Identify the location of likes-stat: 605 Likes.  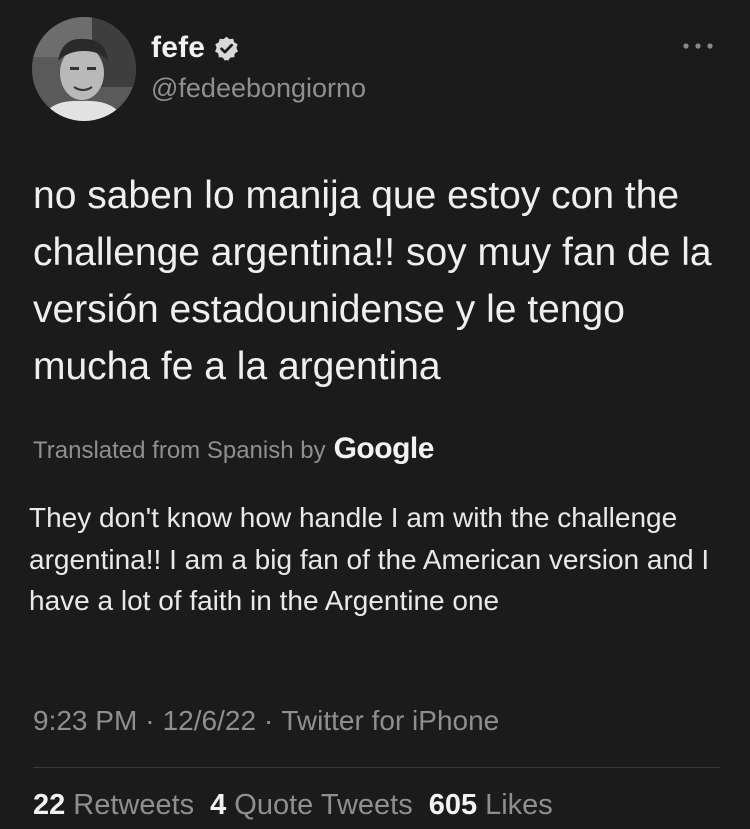
(491, 805).